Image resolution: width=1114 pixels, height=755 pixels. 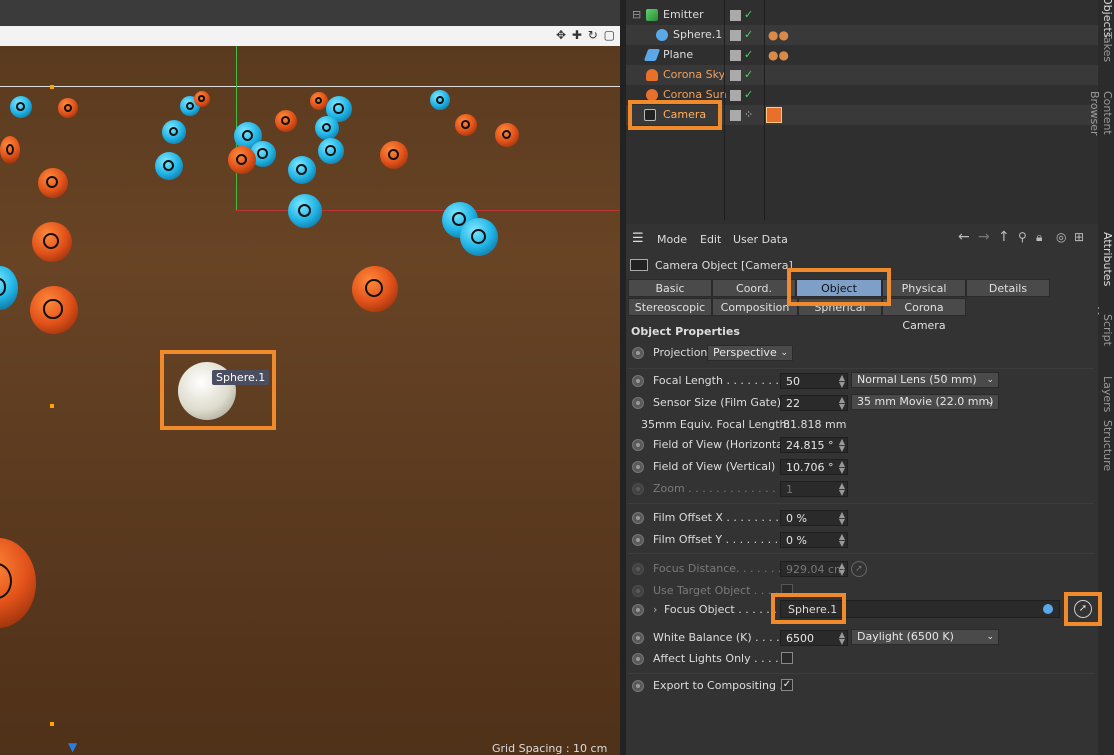 I want to click on tab-layers: Layers, so click(x=1106, y=394).